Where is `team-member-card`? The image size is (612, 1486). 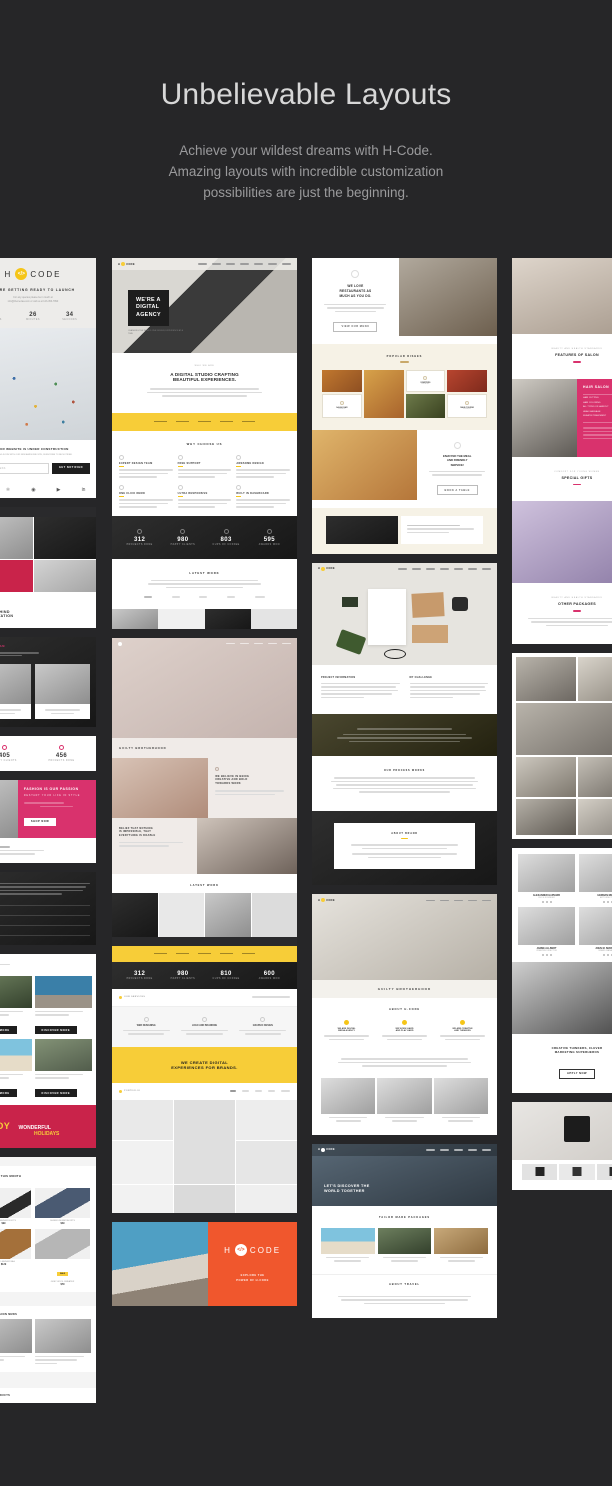 team-member-card is located at coordinates (62, 691).